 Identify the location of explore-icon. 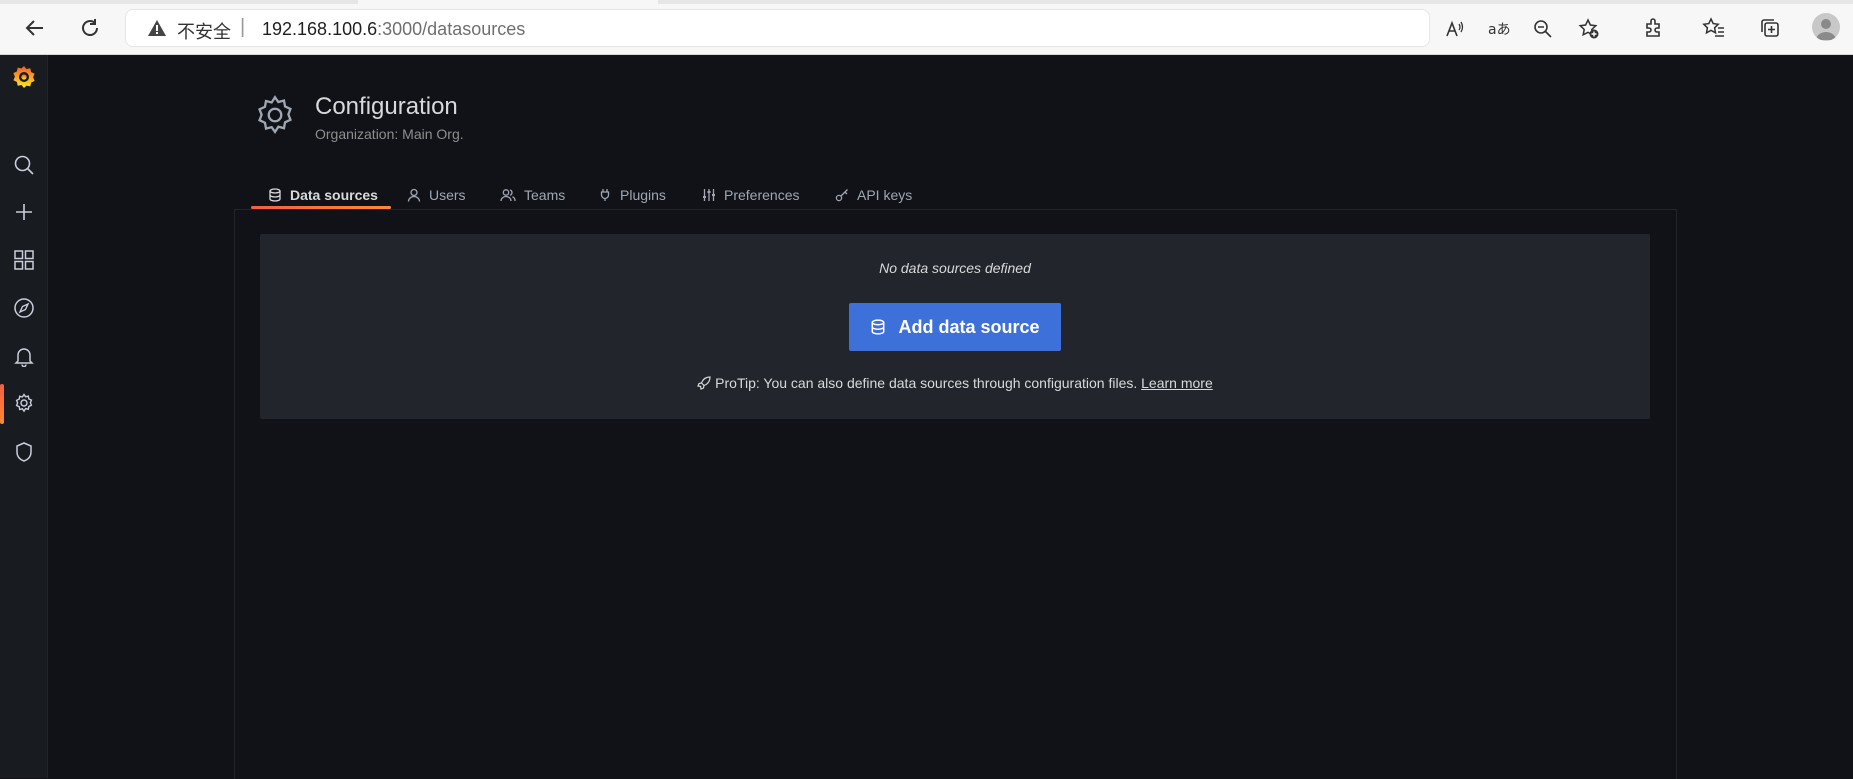
(23, 308).